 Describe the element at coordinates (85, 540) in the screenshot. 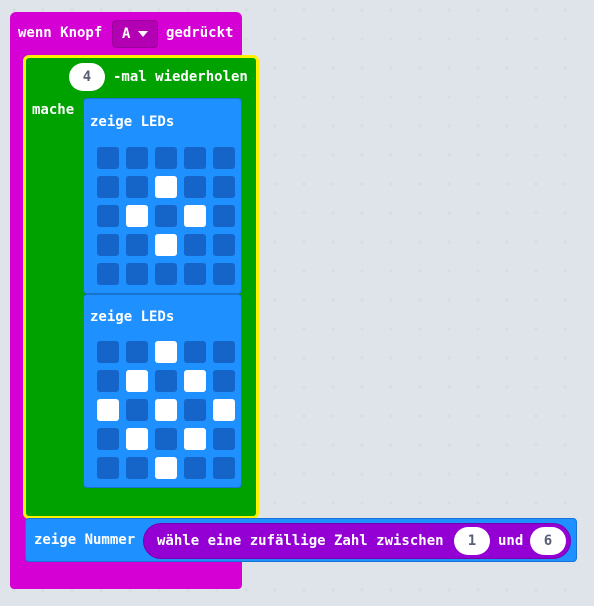

I see `show-number-label: zeige Nummer` at that location.